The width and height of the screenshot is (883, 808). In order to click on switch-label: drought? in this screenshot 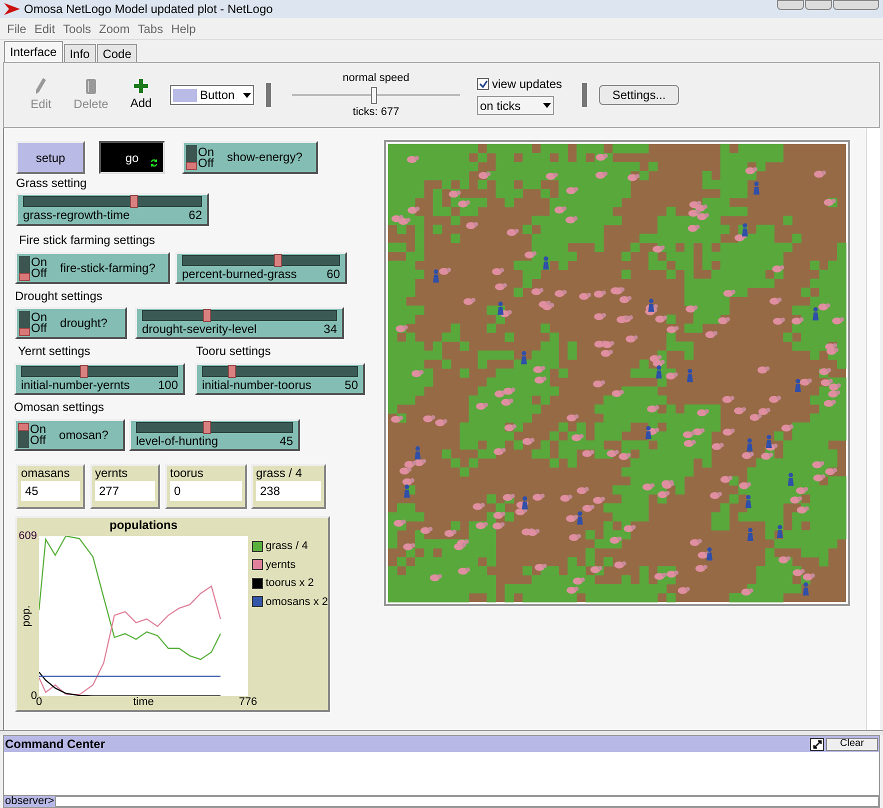, I will do `click(84, 323)`.